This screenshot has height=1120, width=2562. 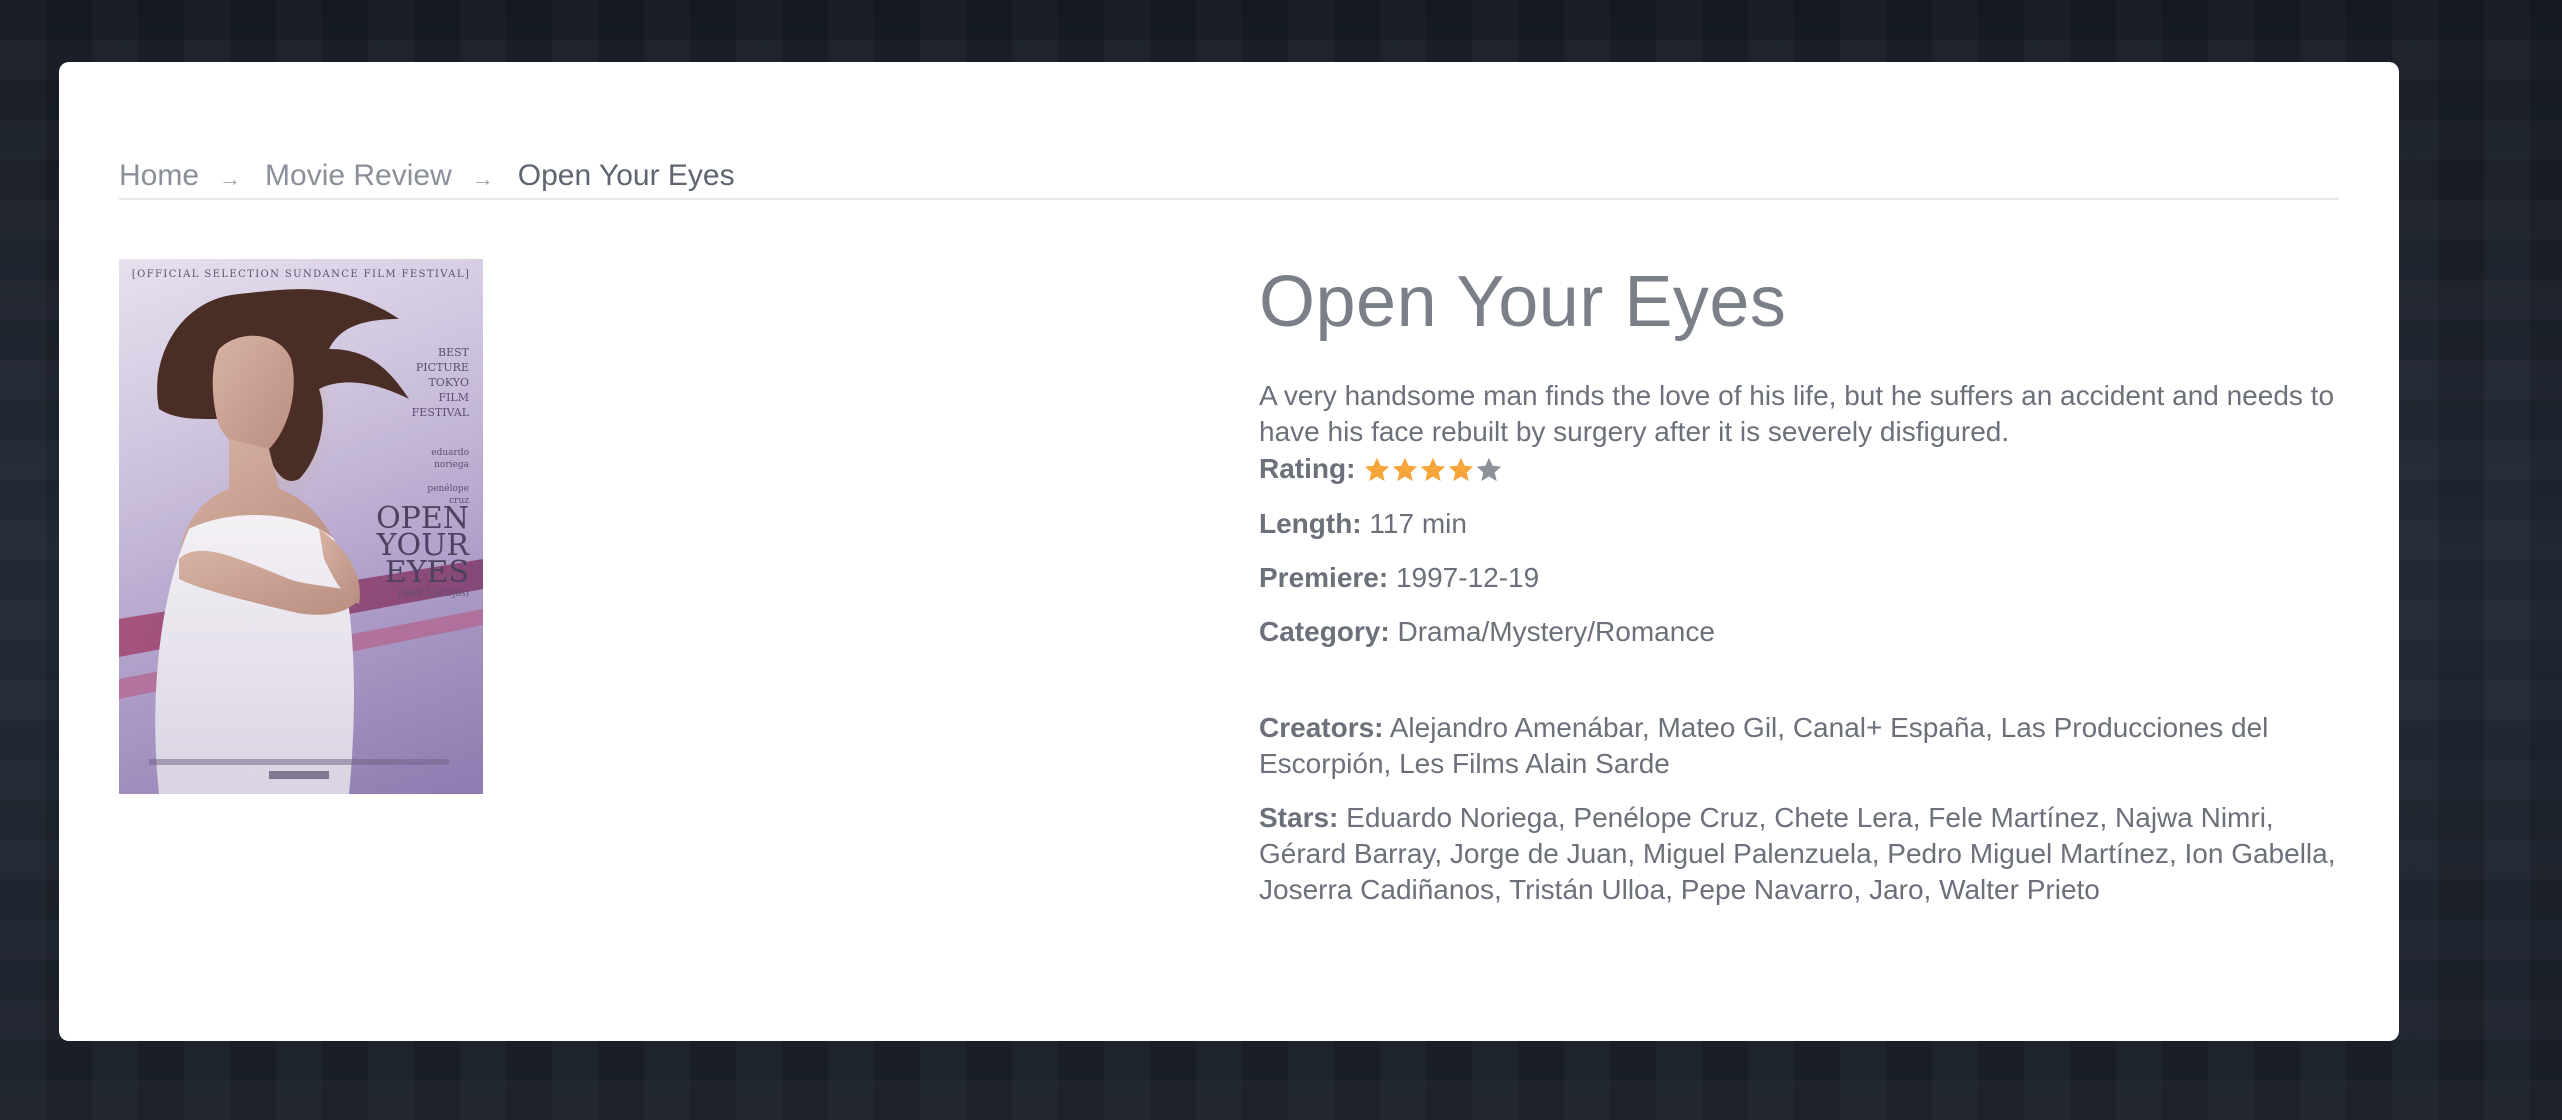 I want to click on rating-row: Rating:, so click(x=1809, y=469).